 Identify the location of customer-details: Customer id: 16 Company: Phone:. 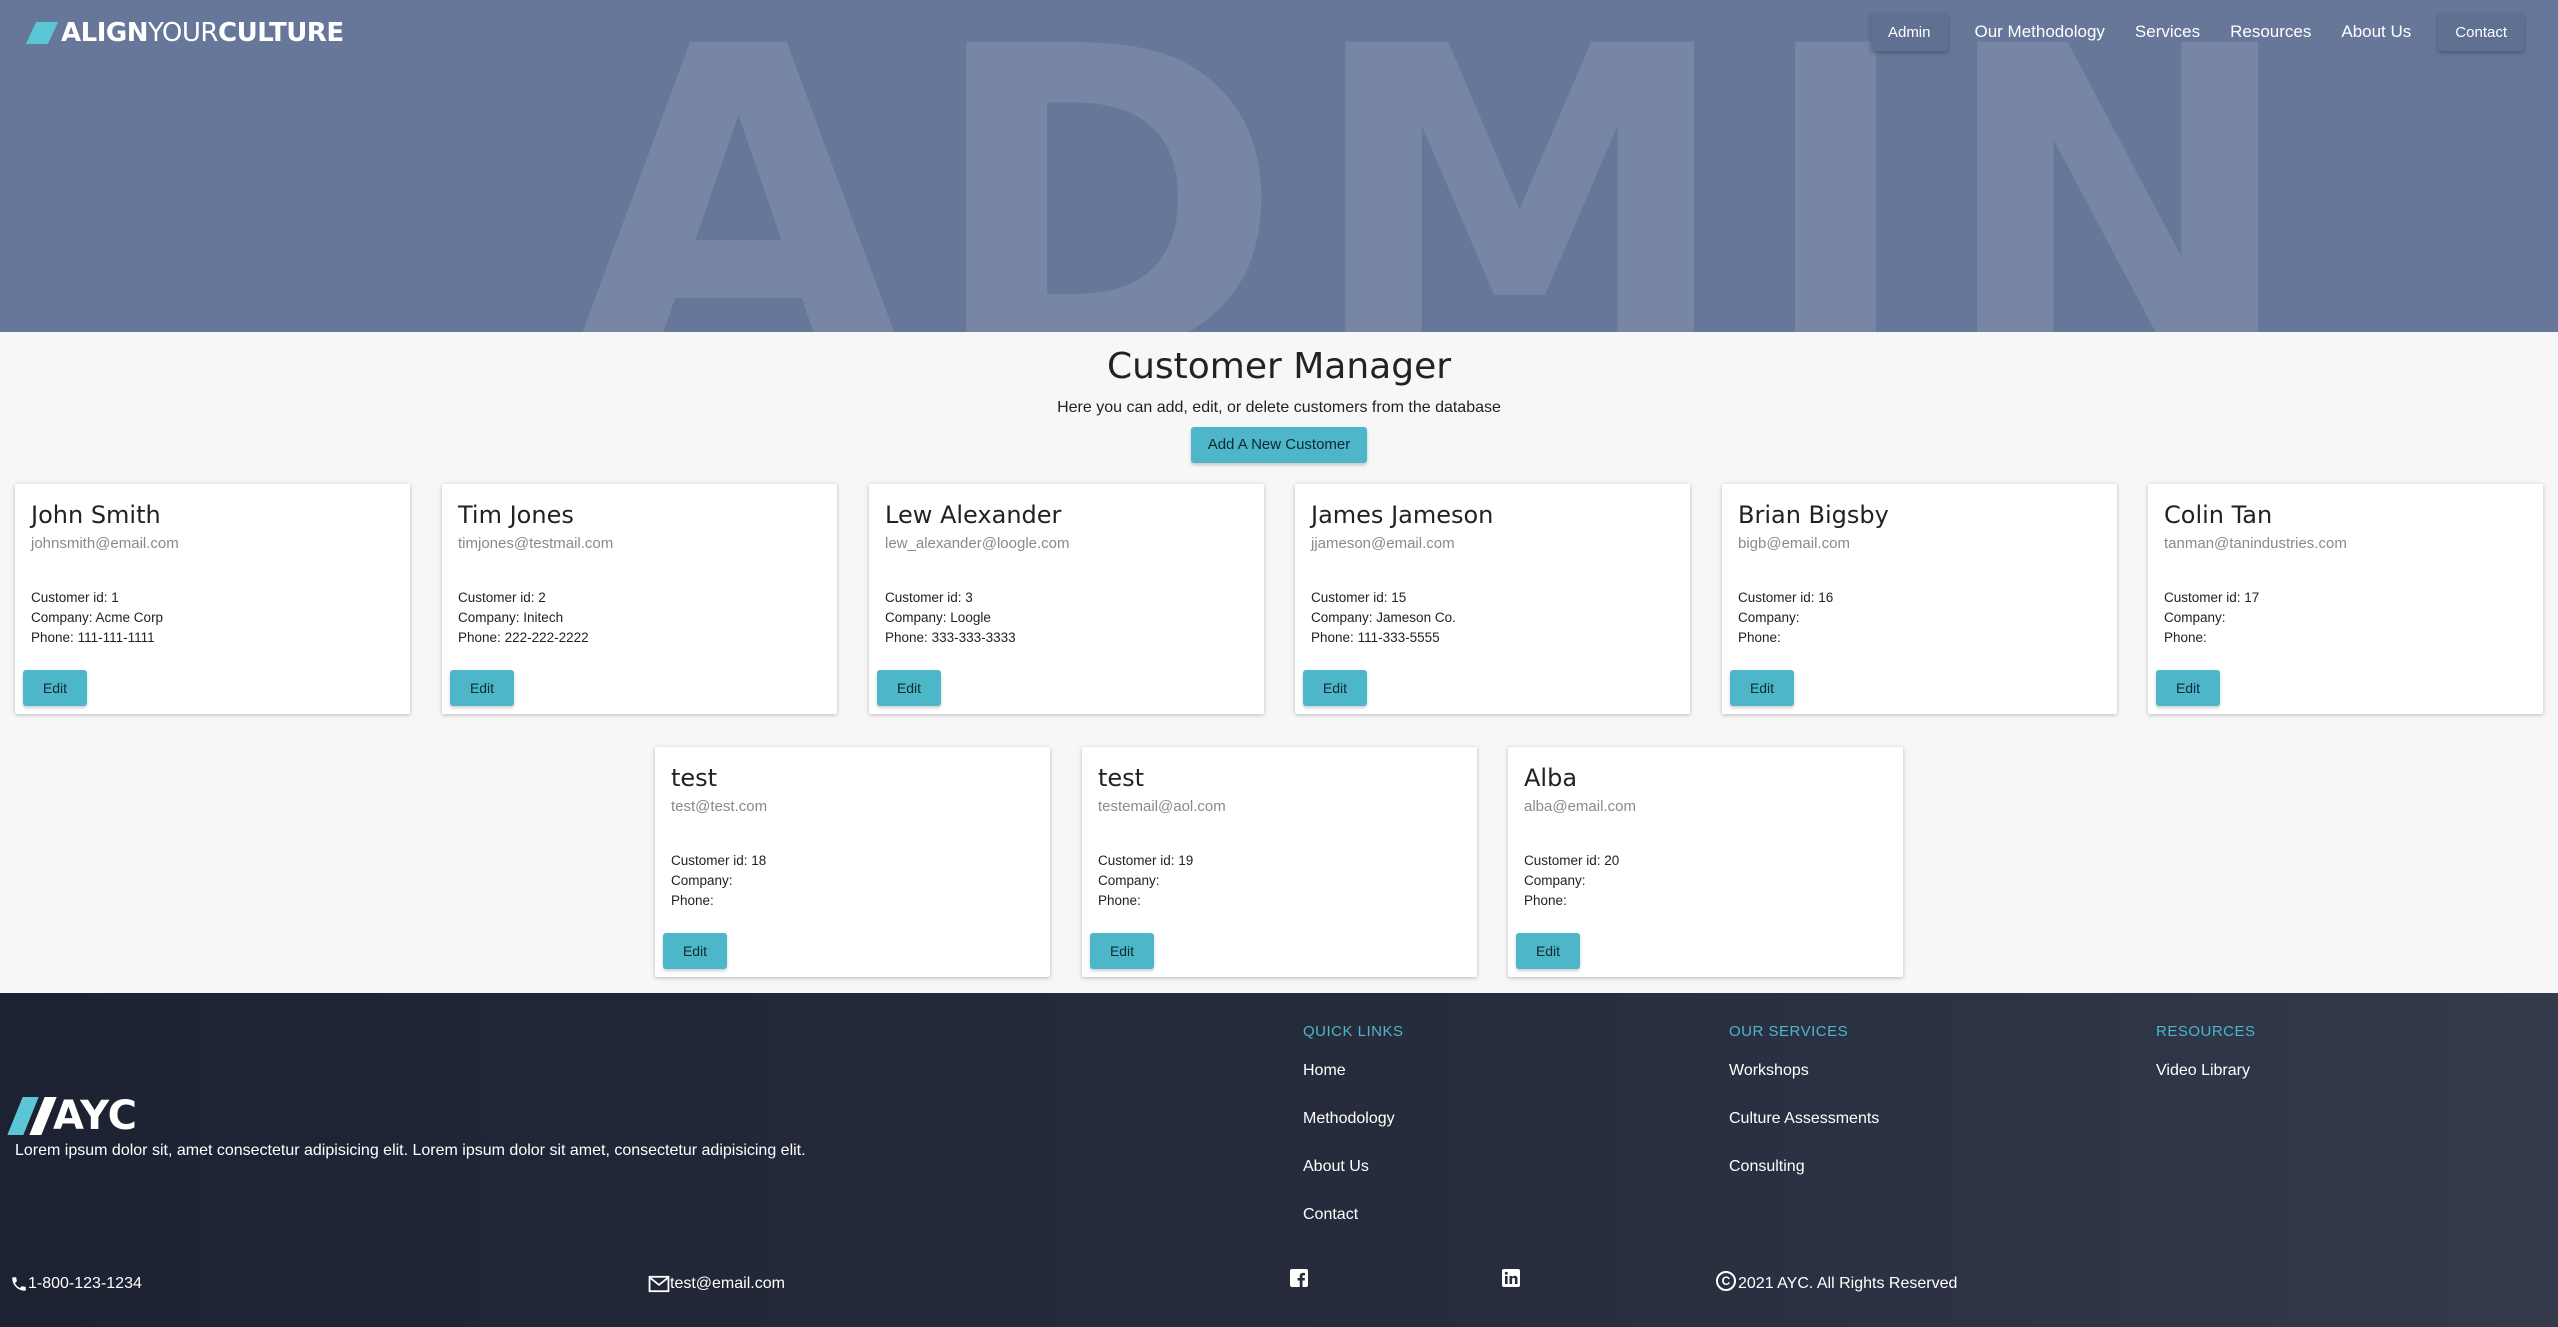
(1785, 618).